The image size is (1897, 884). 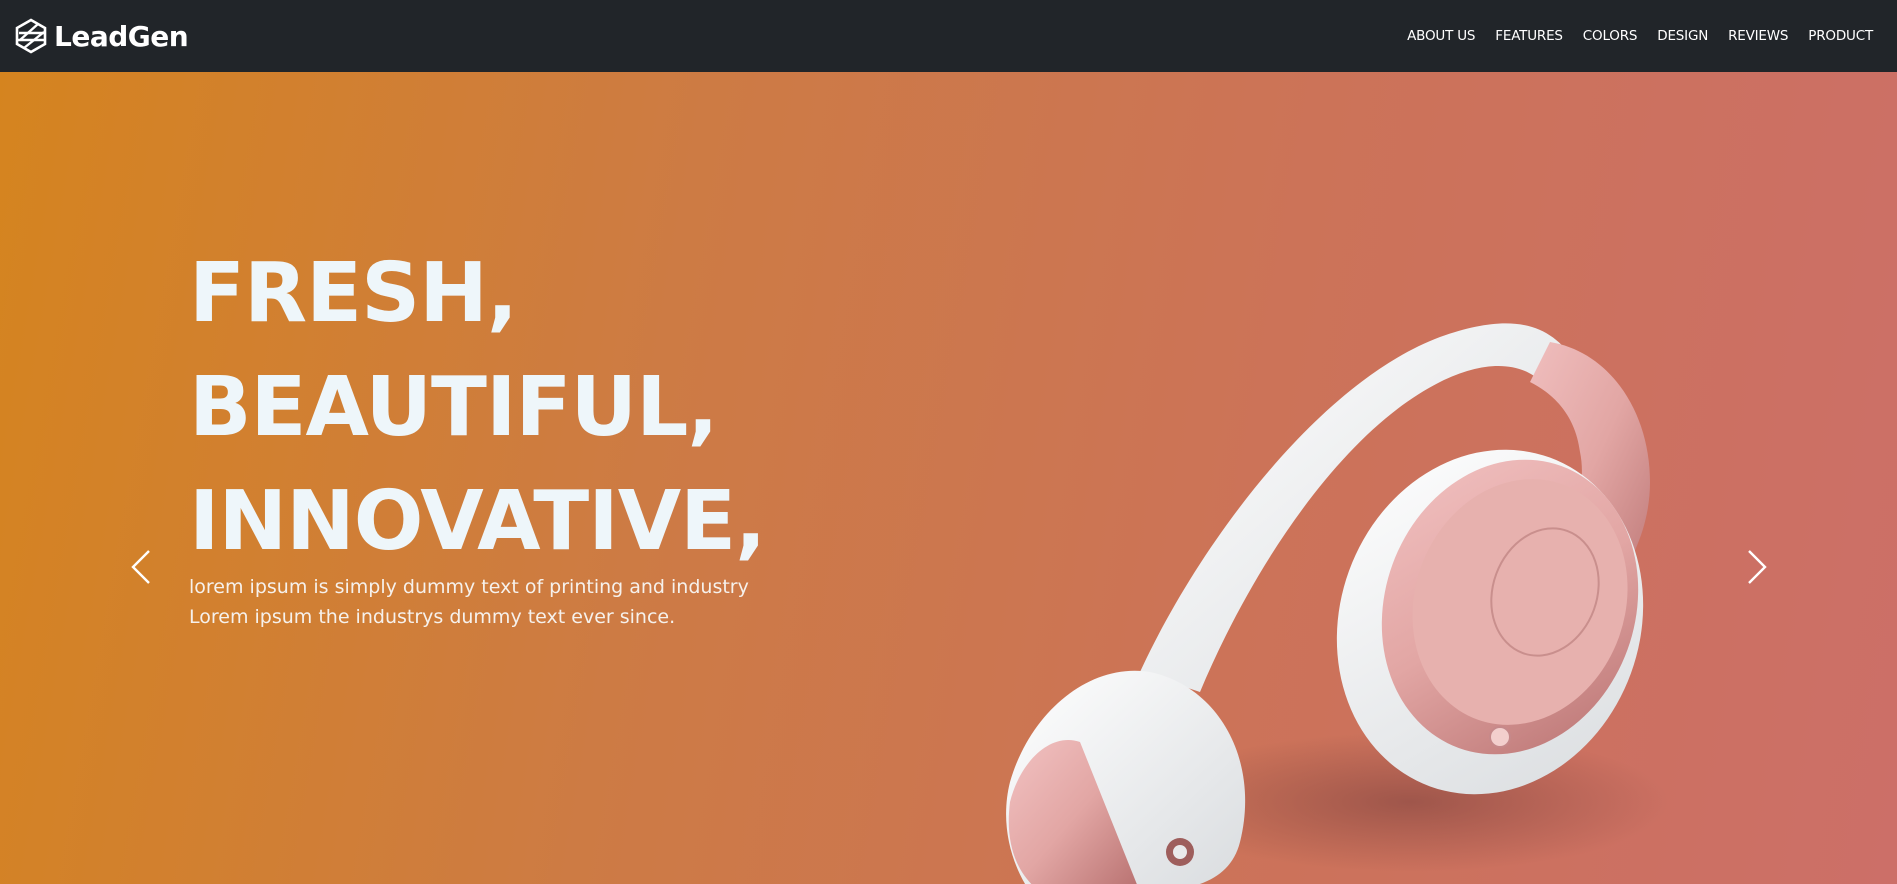 I want to click on chevron-left-icon, so click(x=140, y=567).